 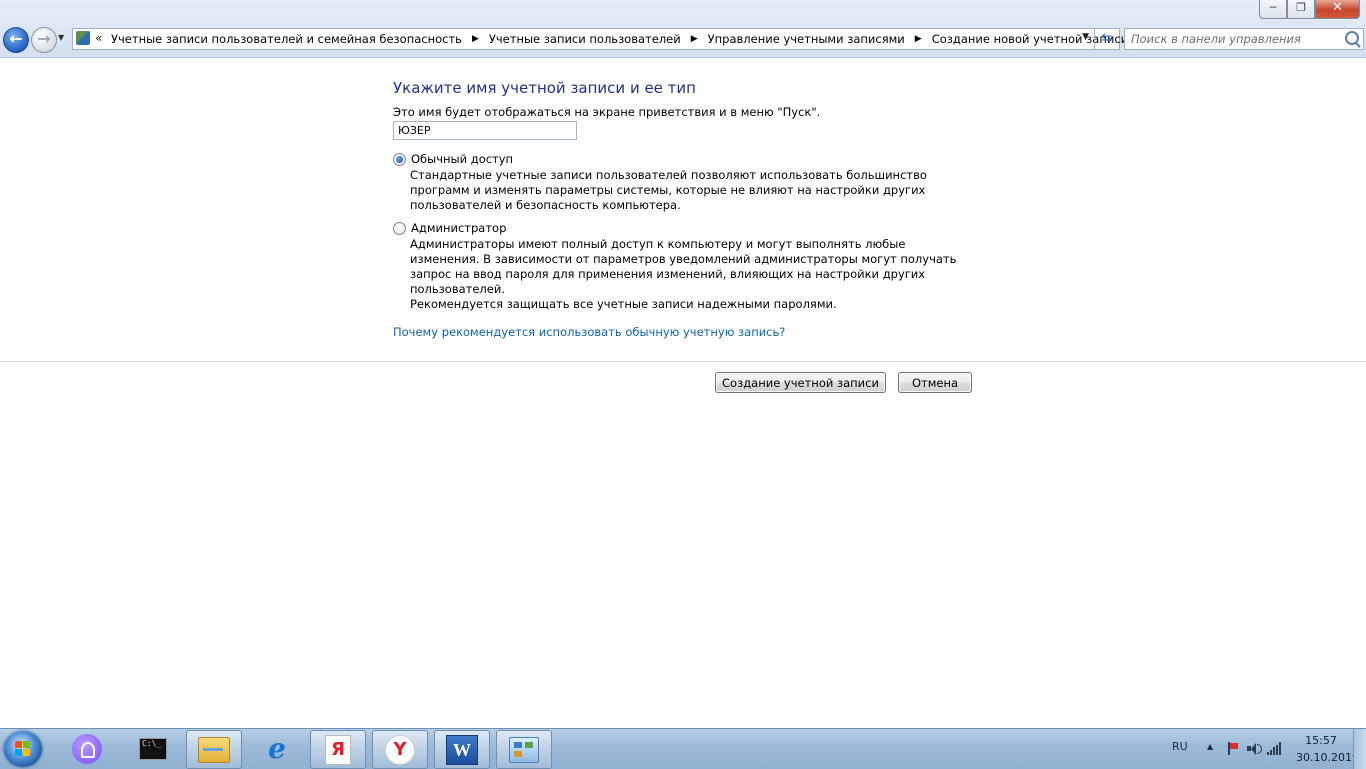 What do you see at coordinates (1231, 39) in the screenshot?
I see `search-input` at bounding box center [1231, 39].